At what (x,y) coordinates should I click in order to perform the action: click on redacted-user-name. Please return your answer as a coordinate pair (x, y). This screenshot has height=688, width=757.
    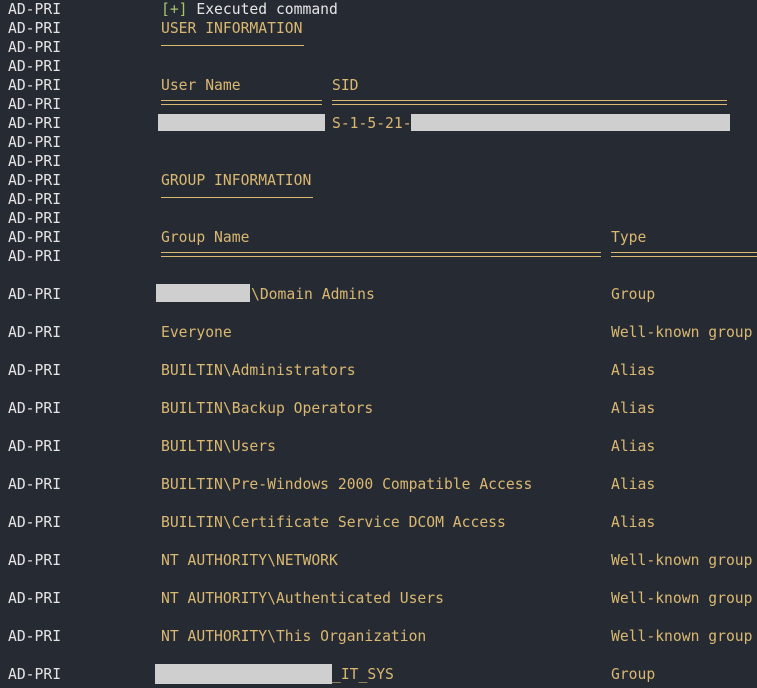
    Looking at the image, I should click on (241, 122).